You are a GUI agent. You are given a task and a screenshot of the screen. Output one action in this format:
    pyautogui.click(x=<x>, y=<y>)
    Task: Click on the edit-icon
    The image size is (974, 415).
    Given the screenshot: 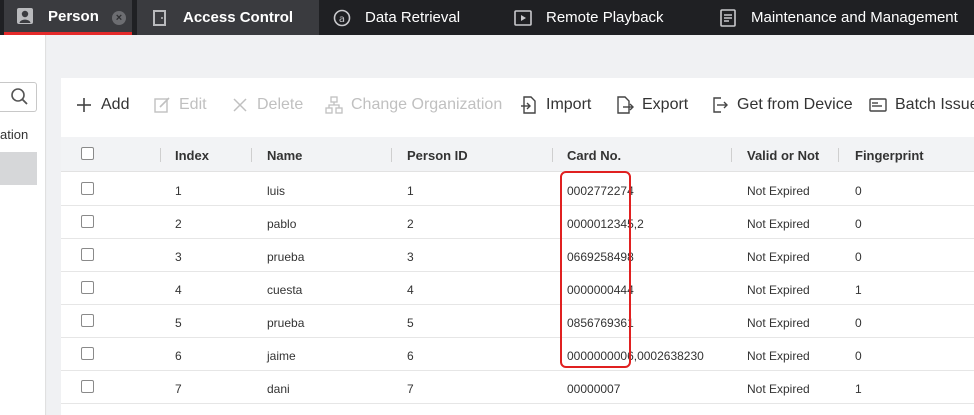 What is the action you would take?
    pyautogui.click(x=162, y=105)
    